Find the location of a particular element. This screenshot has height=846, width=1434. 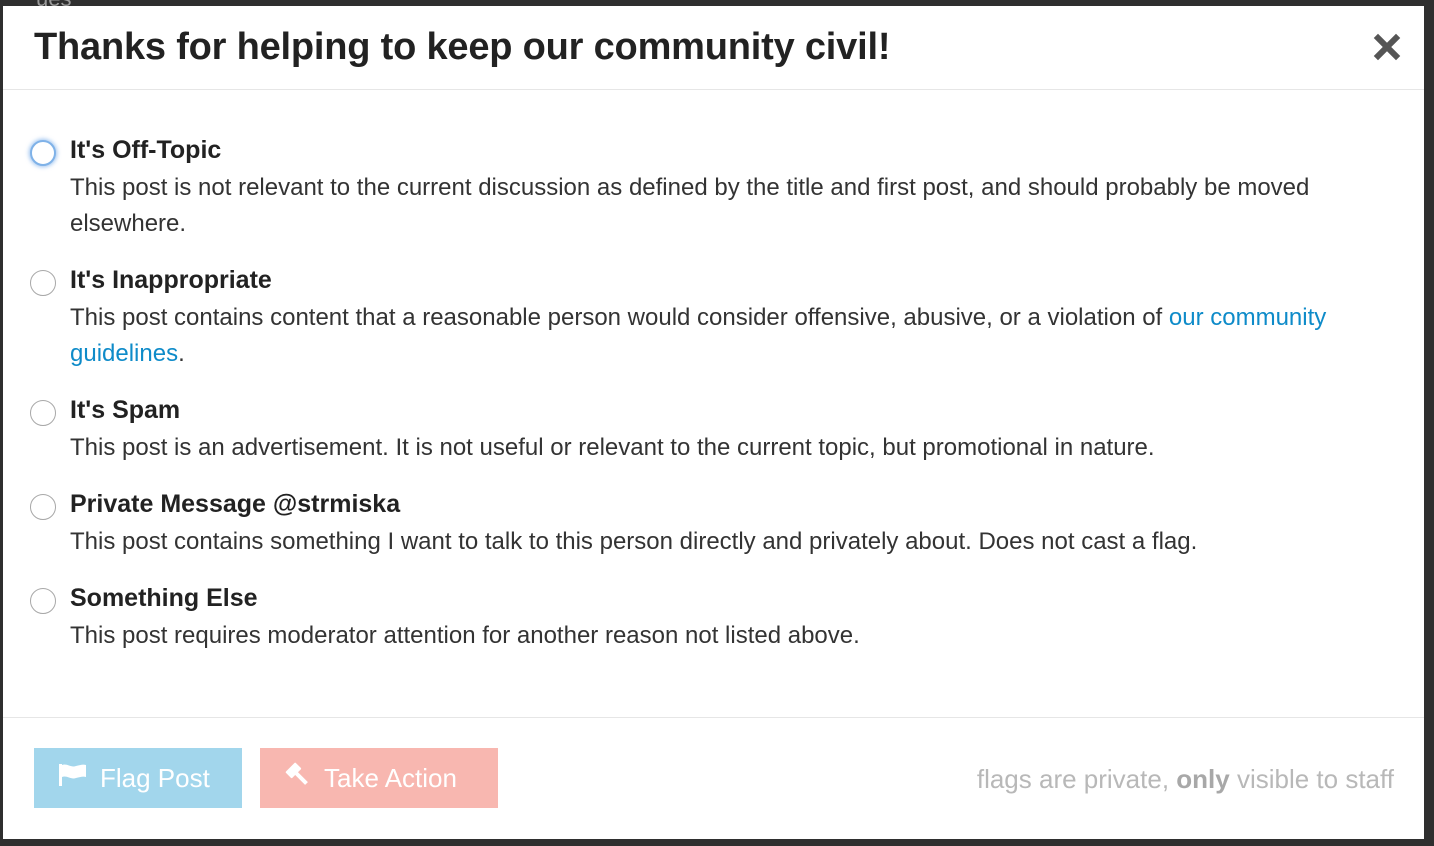

take-action-label: Take Action is located at coordinates (390, 777).